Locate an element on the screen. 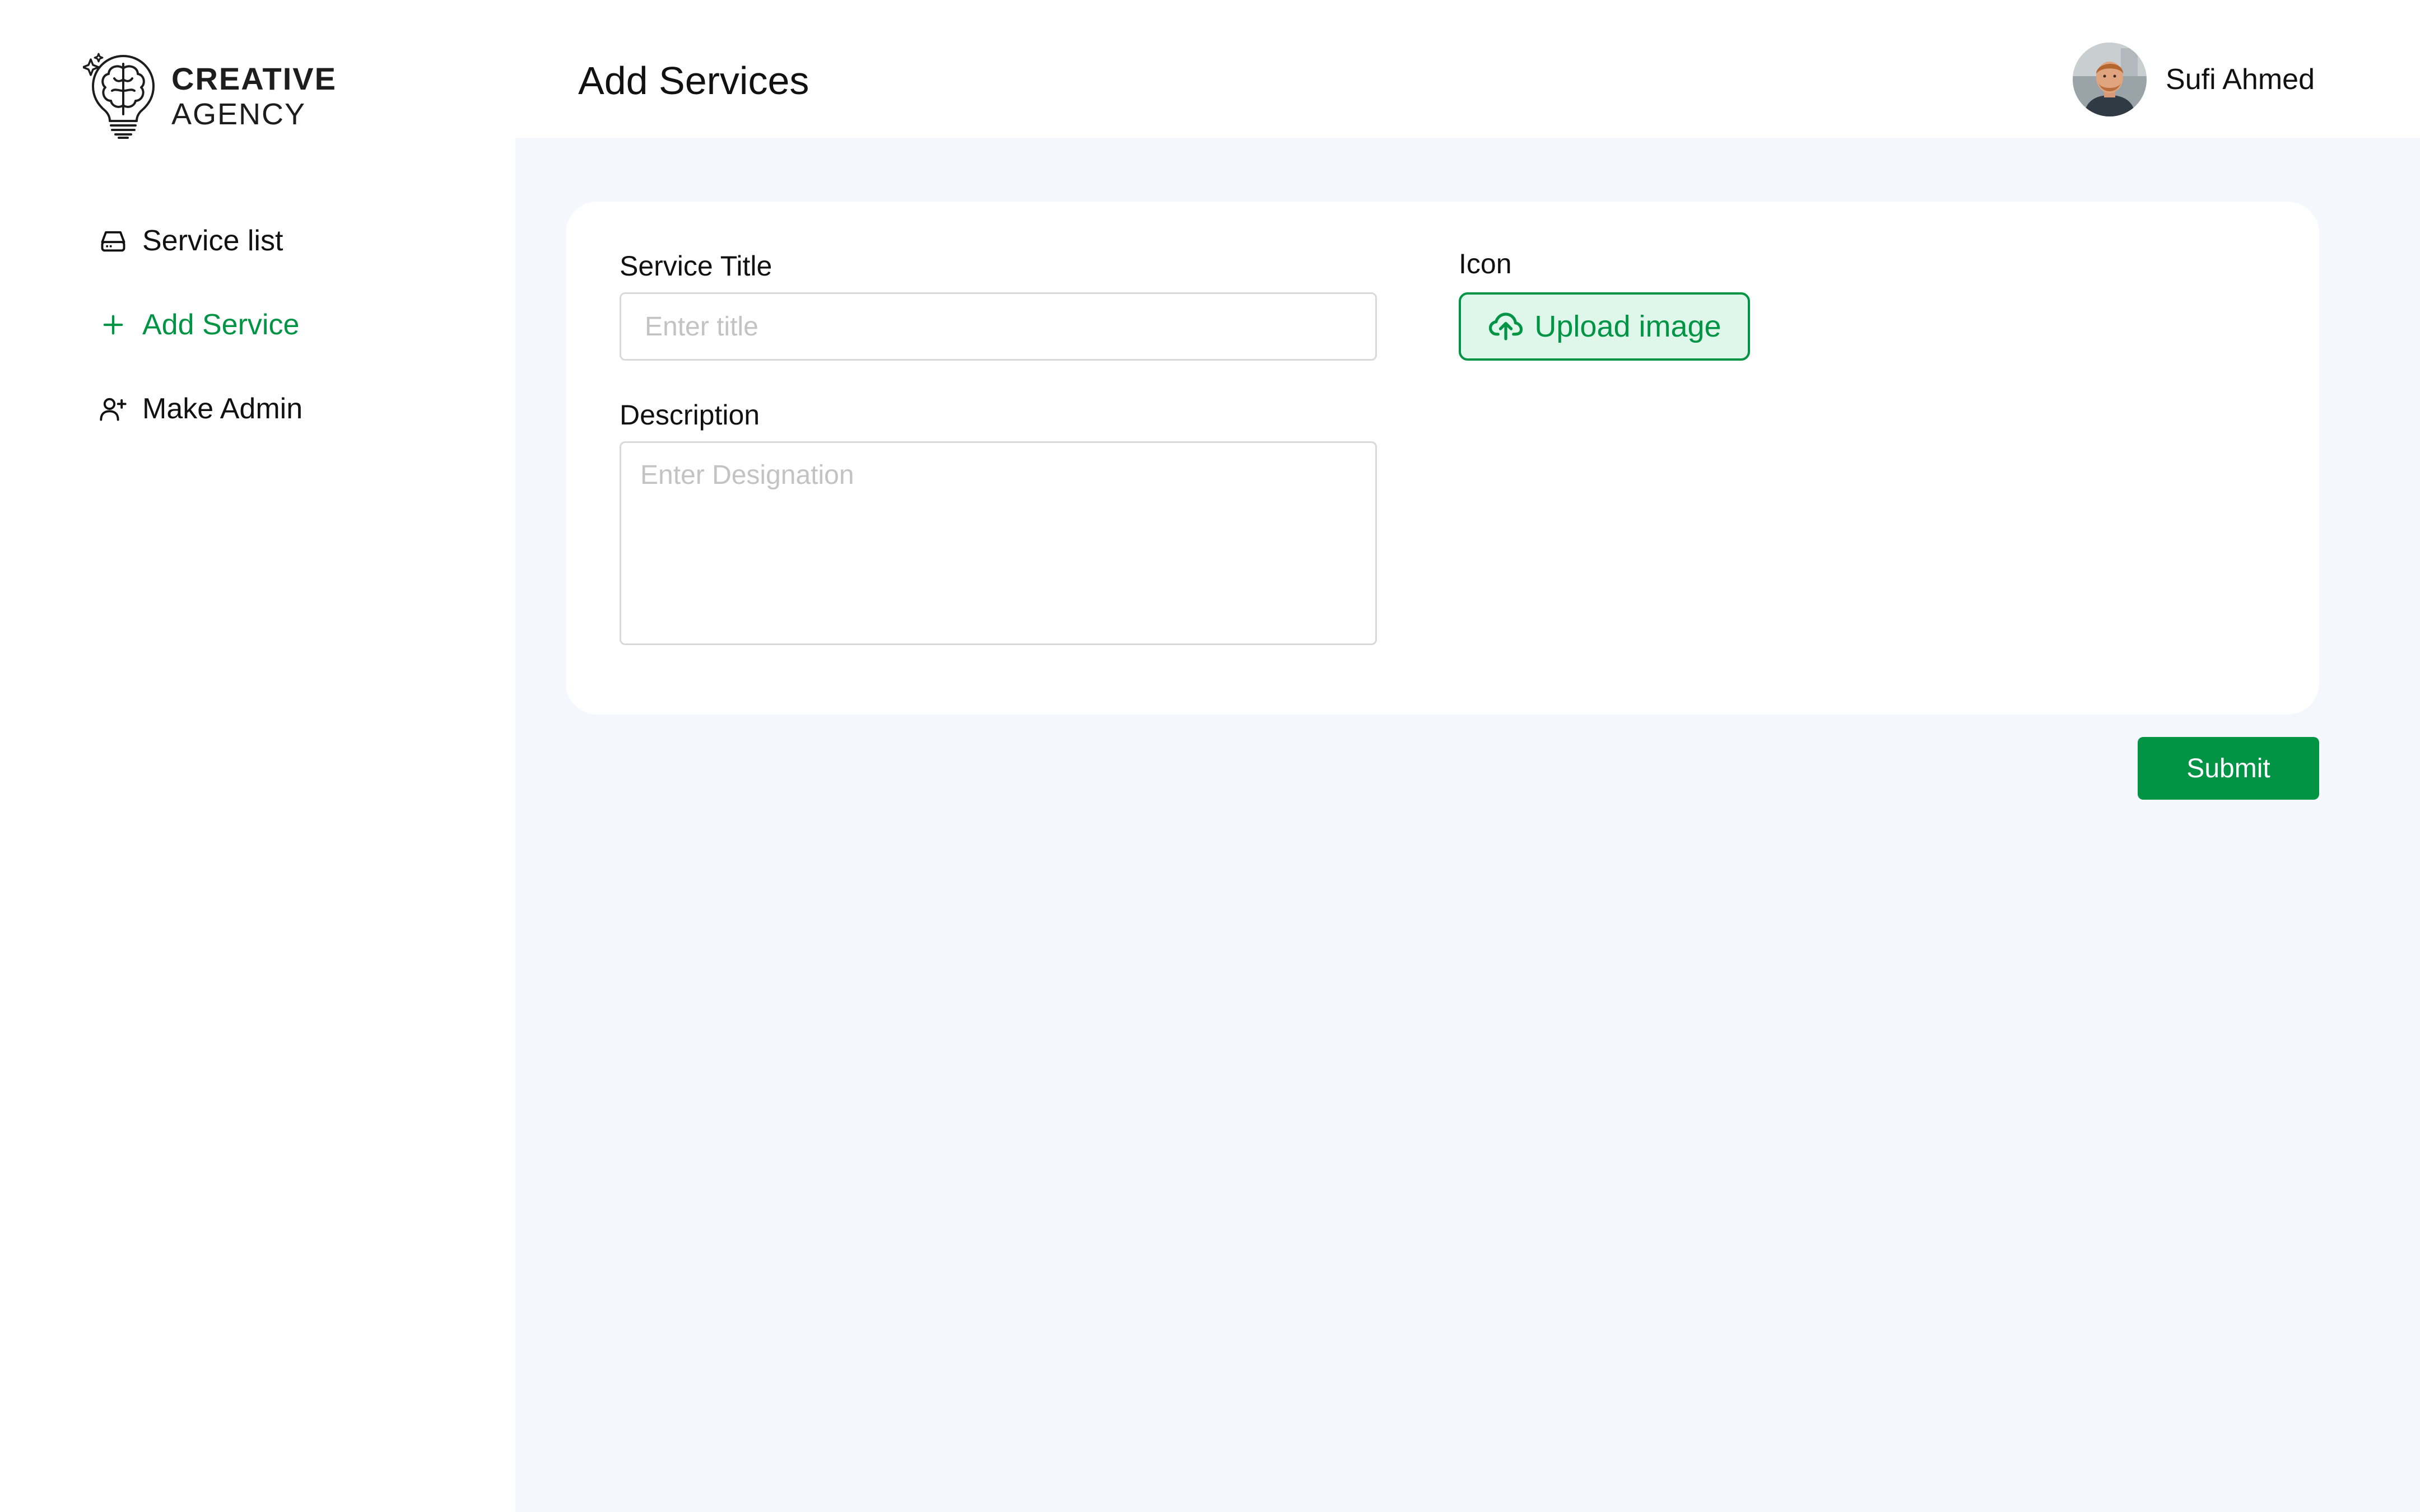 The image size is (2420, 1512). sidebar-item-make-admin: Make Admin is located at coordinates (201, 409).